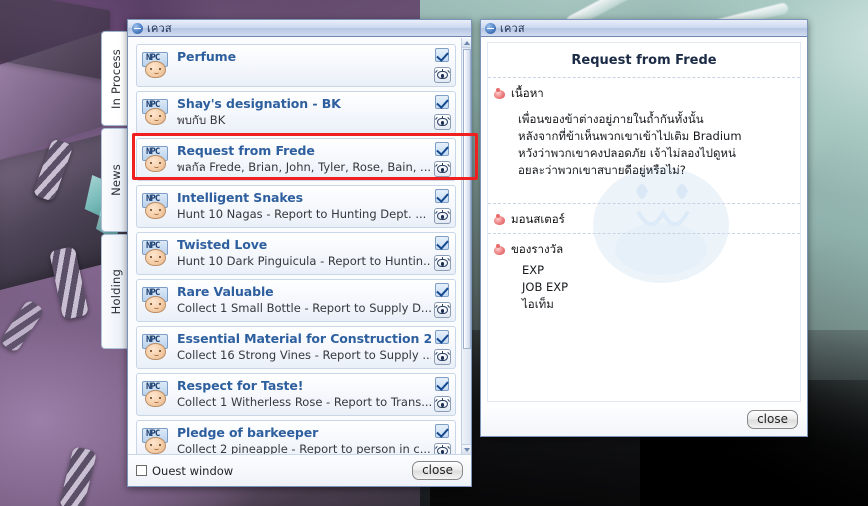 This screenshot has height=506, width=868. What do you see at coordinates (304, 338) in the screenshot?
I see `quest-item-title: Essential Material for Construction 2` at bounding box center [304, 338].